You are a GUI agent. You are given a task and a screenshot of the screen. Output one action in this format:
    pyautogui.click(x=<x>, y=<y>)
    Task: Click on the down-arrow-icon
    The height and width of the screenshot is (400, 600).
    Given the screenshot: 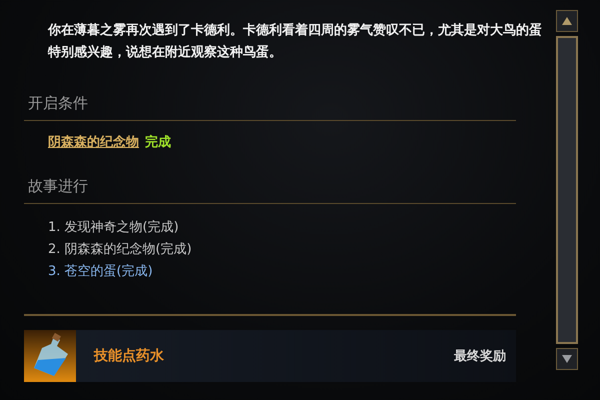 What is the action you would take?
    pyautogui.click(x=567, y=359)
    